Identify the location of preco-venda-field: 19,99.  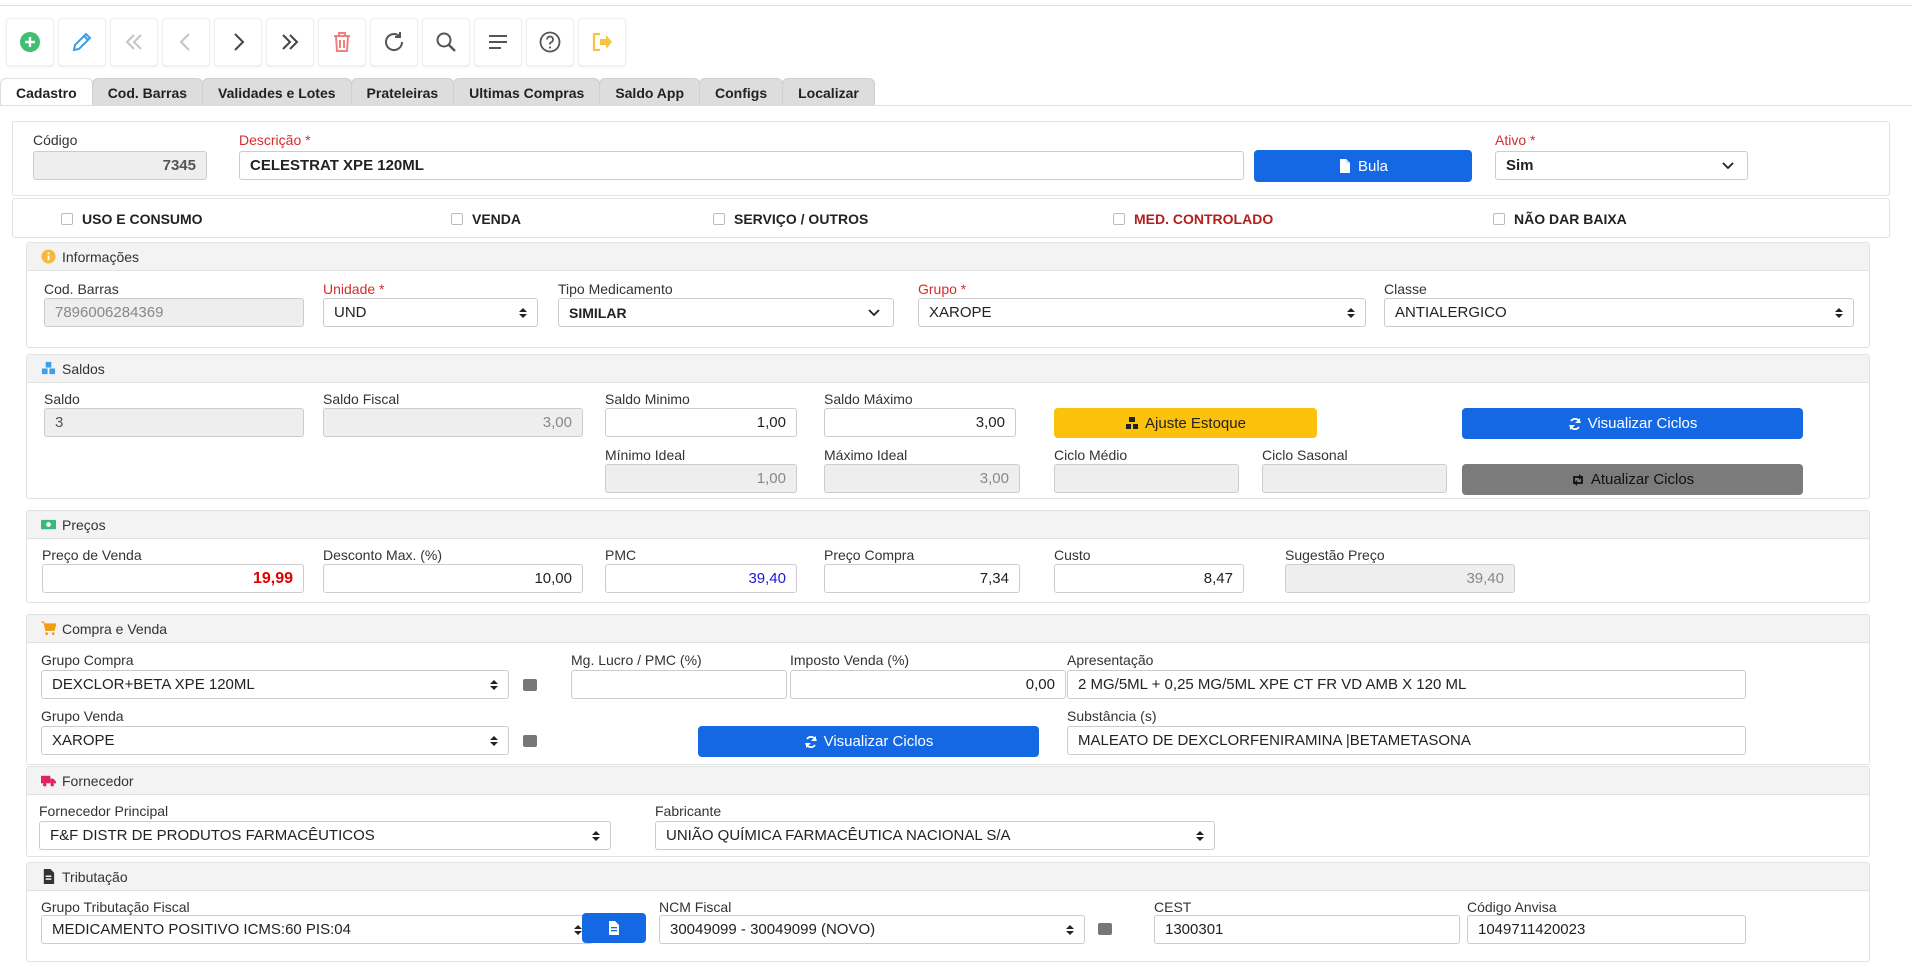
(173, 578).